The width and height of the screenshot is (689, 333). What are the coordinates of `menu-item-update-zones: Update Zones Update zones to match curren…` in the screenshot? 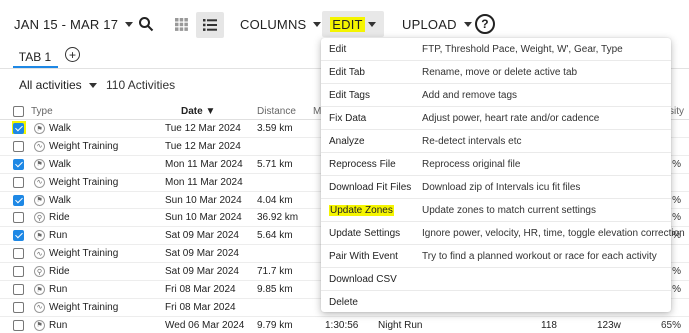 It's located at (496, 210).